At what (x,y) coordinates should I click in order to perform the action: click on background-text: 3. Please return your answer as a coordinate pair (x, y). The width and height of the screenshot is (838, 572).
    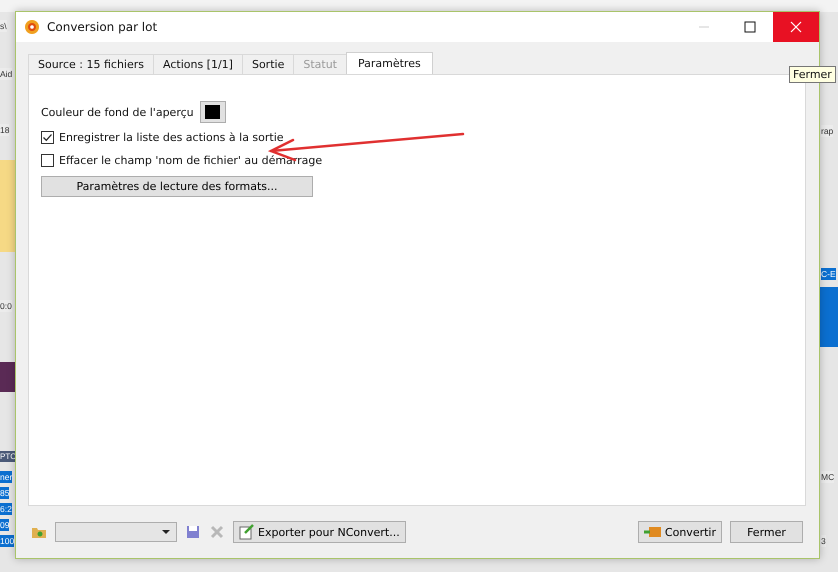
    Looking at the image, I should click on (823, 541).